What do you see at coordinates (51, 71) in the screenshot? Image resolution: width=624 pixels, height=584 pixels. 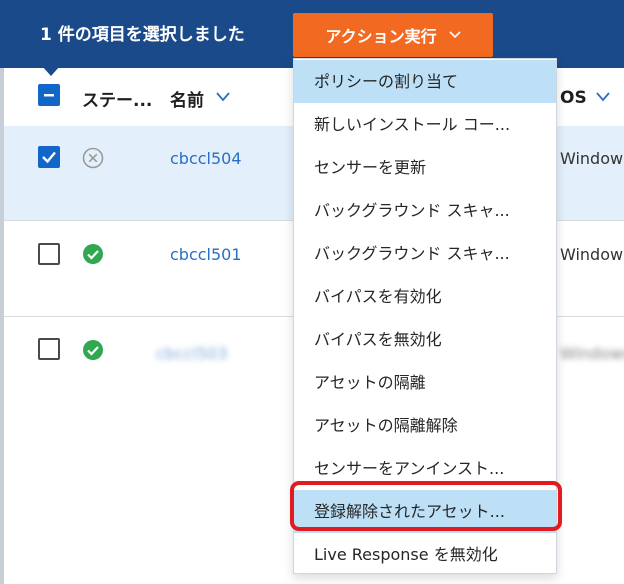 I see `header-pointer` at bounding box center [51, 71].